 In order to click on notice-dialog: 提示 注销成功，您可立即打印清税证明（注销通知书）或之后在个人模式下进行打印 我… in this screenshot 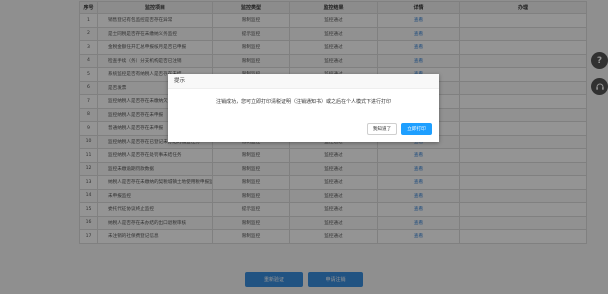, I will do `click(303, 108)`.